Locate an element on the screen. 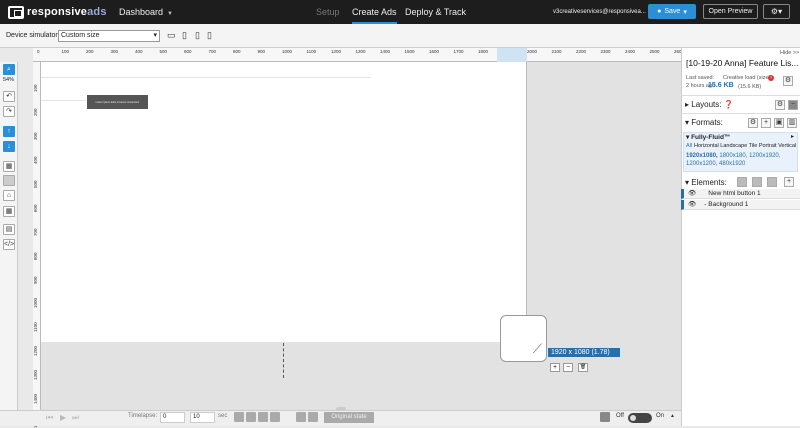 This screenshot has height=428, width=800. center-guide is located at coordinates (283, 360).